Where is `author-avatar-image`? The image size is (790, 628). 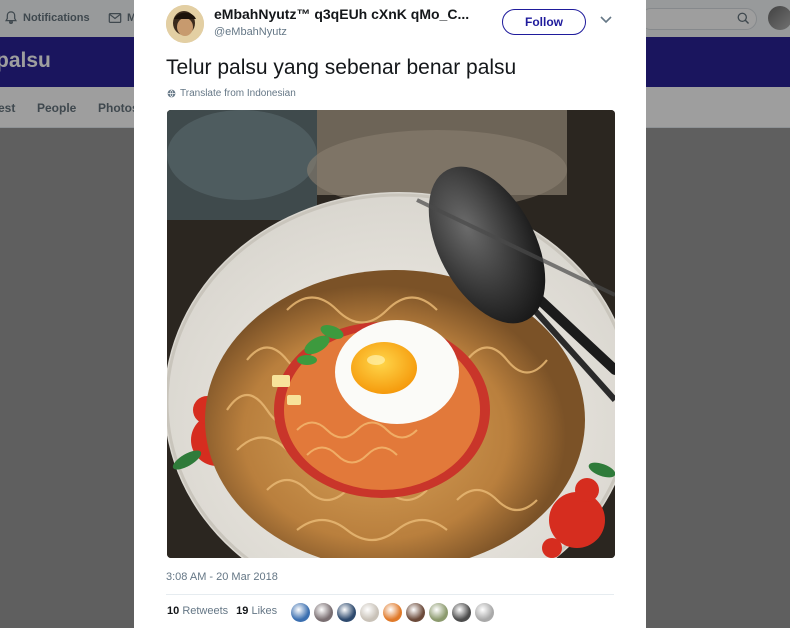
author-avatar-image is located at coordinates (185, 24).